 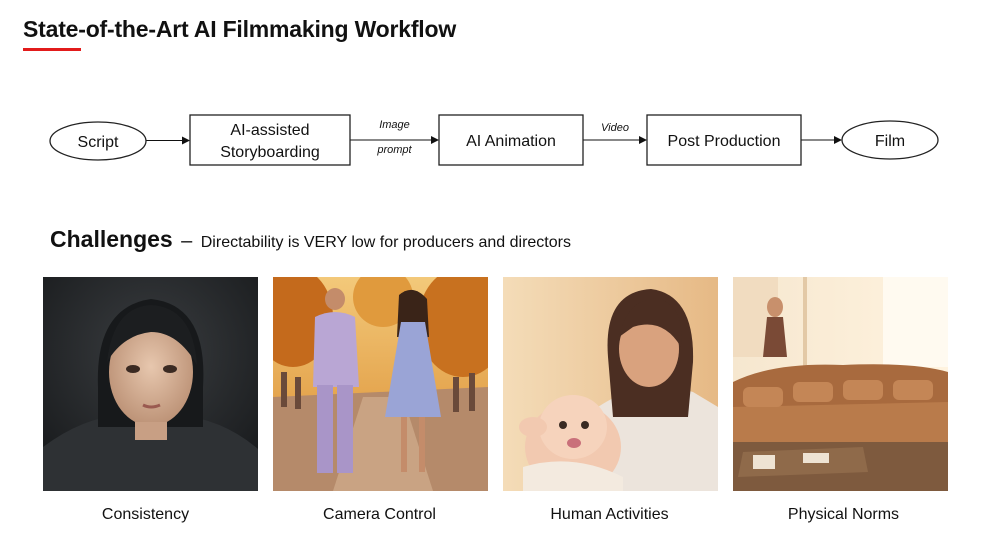 What do you see at coordinates (609, 514) in the screenshot?
I see `caption-human-activities: Human Activities` at bounding box center [609, 514].